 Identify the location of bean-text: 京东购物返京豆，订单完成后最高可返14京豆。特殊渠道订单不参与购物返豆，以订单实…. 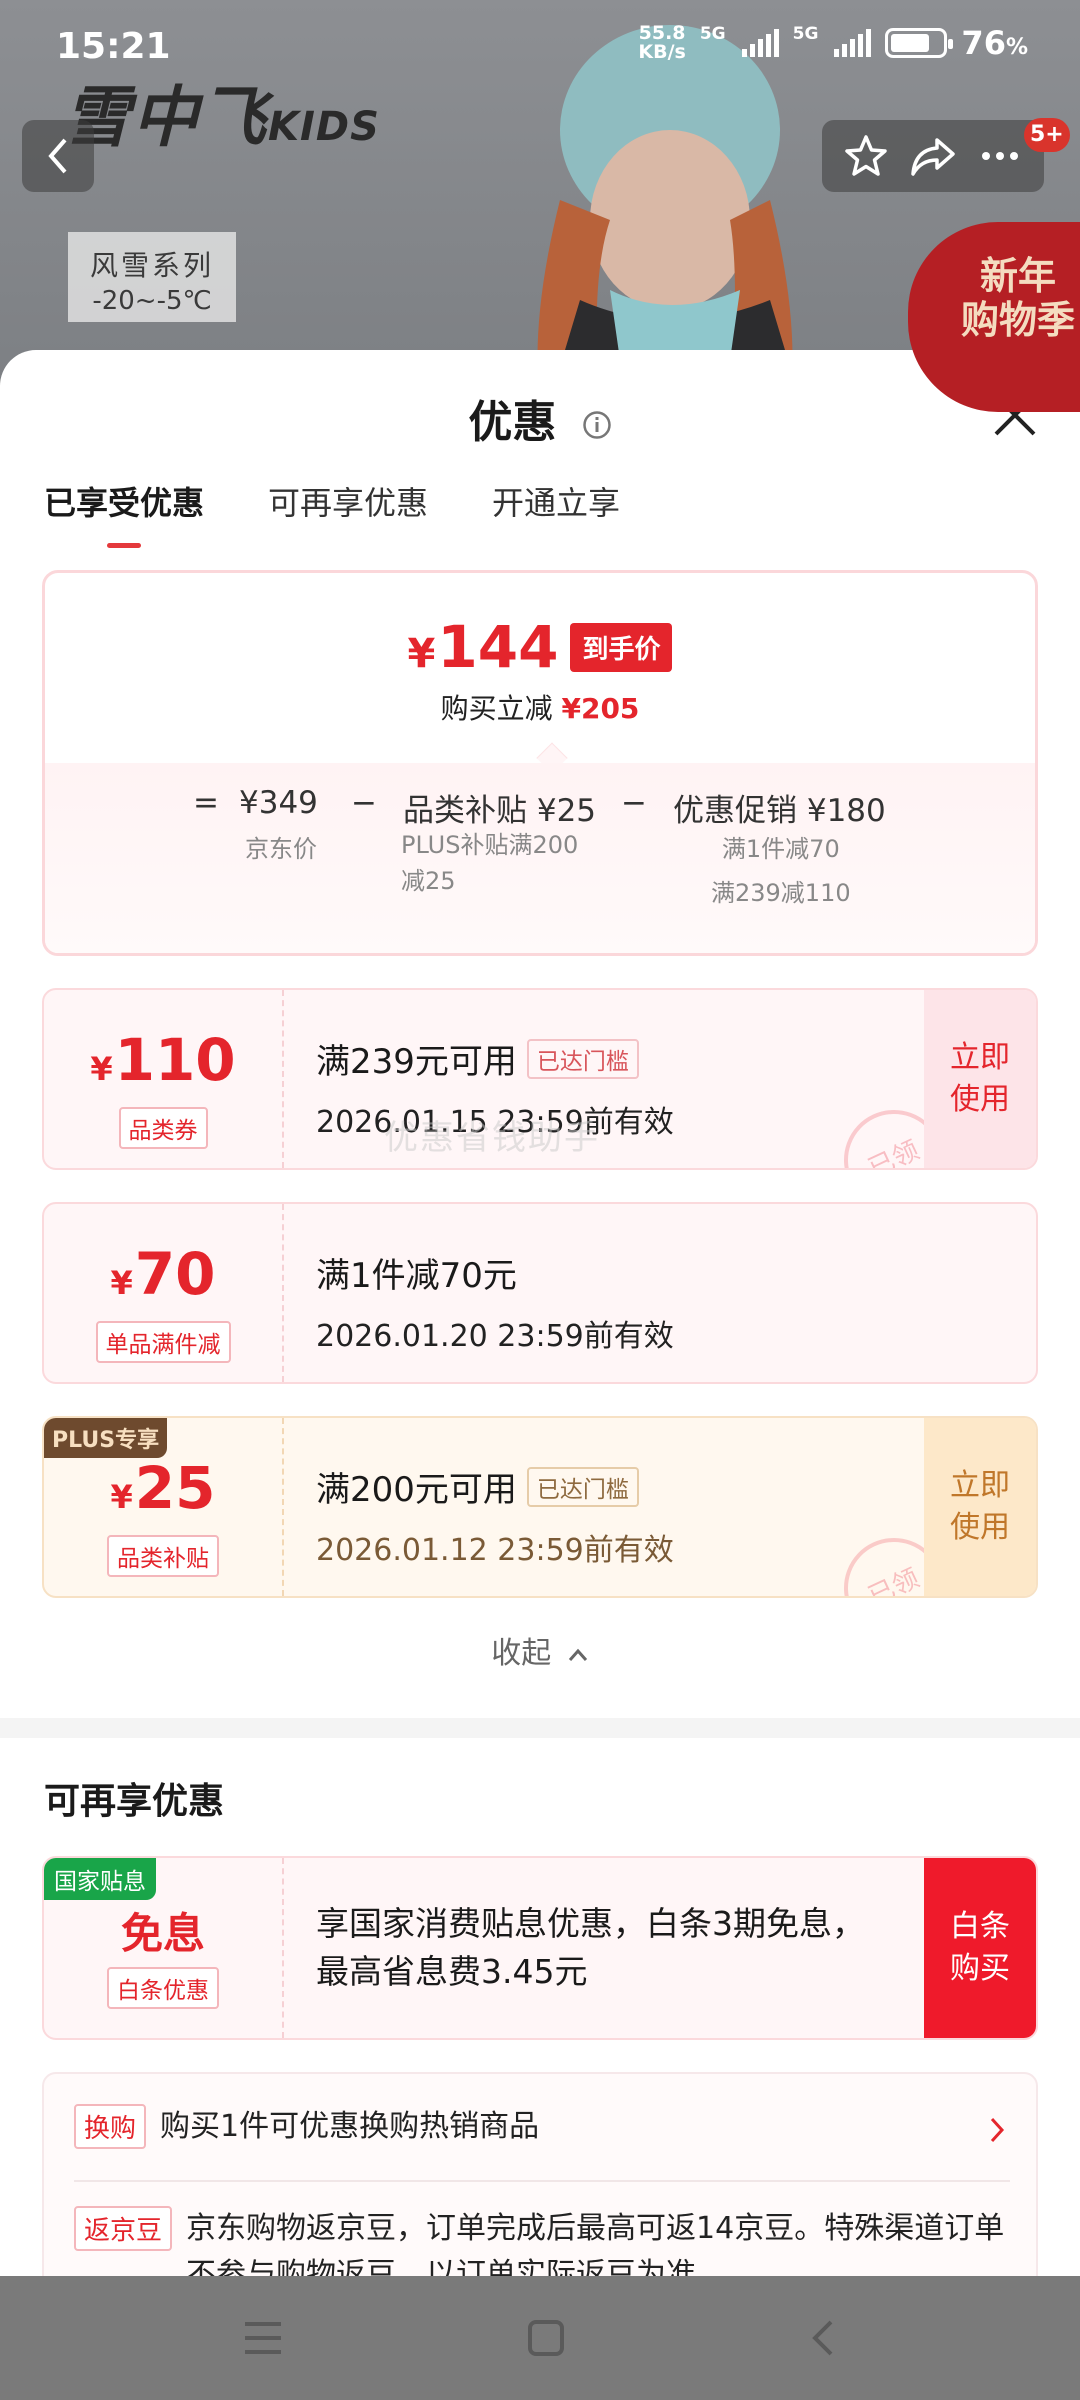
(595, 2245).